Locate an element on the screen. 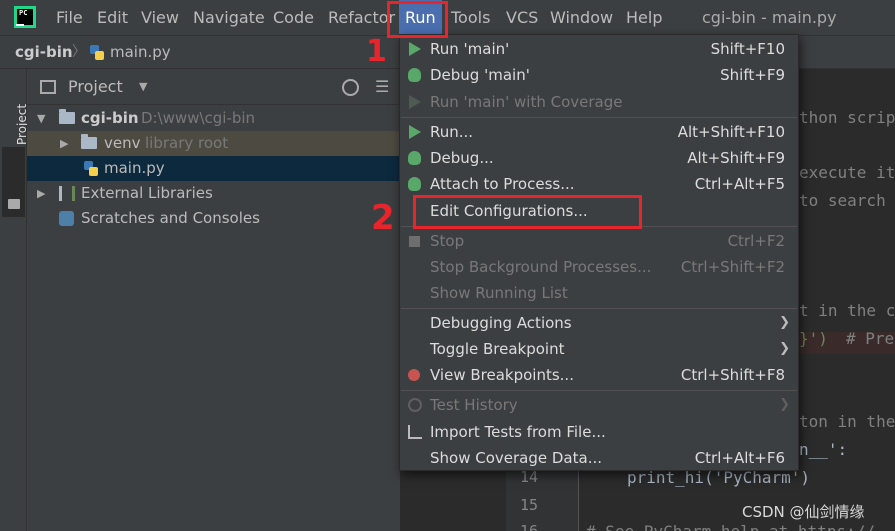 This screenshot has width=895, height=531. library-icon is located at coordinates (67, 193).